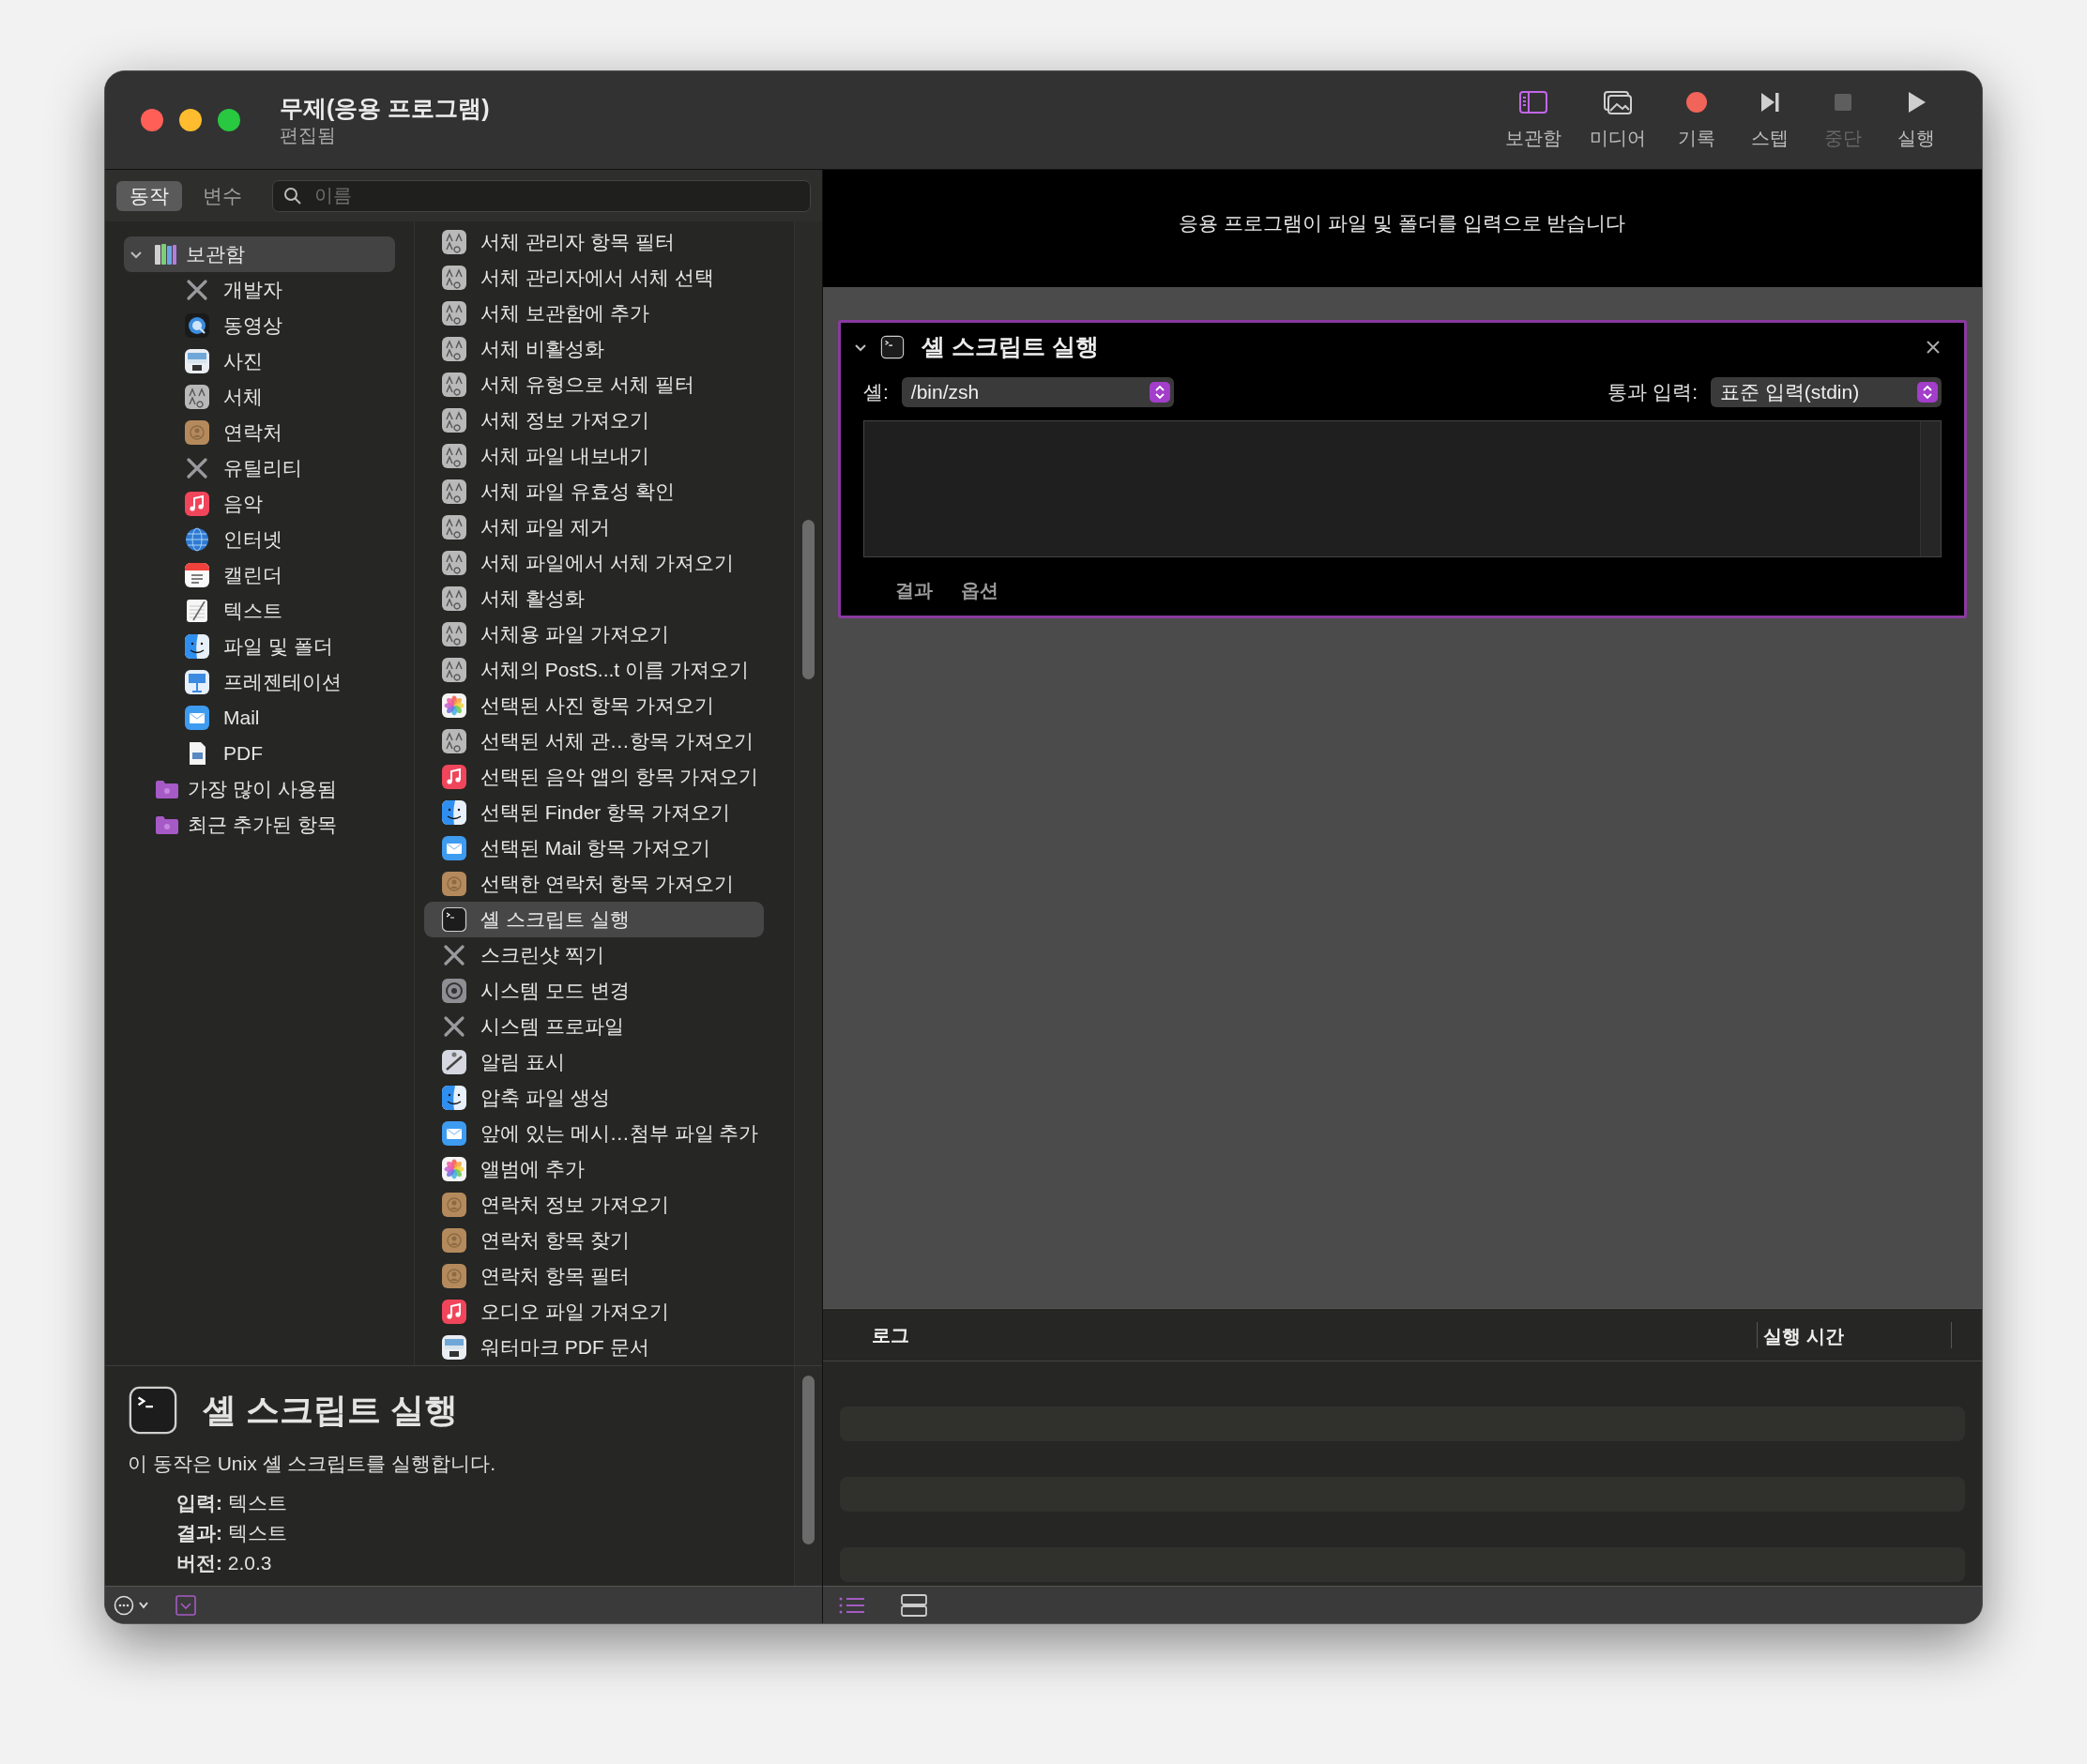 This screenshot has height=1764, width=2087. I want to click on action-item: 서체 정보 가져오기, so click(594, 420).